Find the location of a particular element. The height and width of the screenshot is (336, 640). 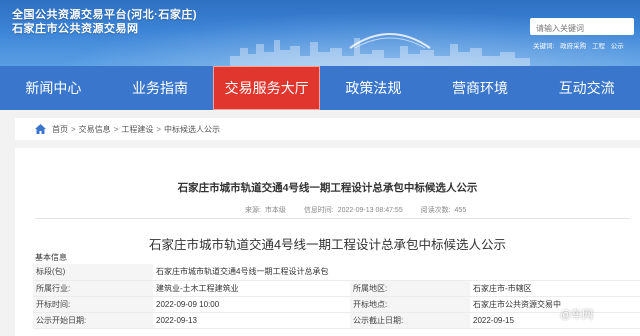

home-icon is located at coordinates (40, 129).